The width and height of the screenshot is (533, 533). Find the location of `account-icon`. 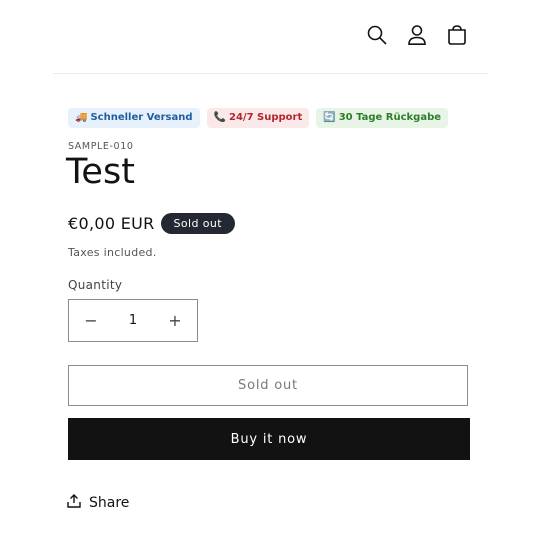

account-icon is located at coordinates (417, 35).